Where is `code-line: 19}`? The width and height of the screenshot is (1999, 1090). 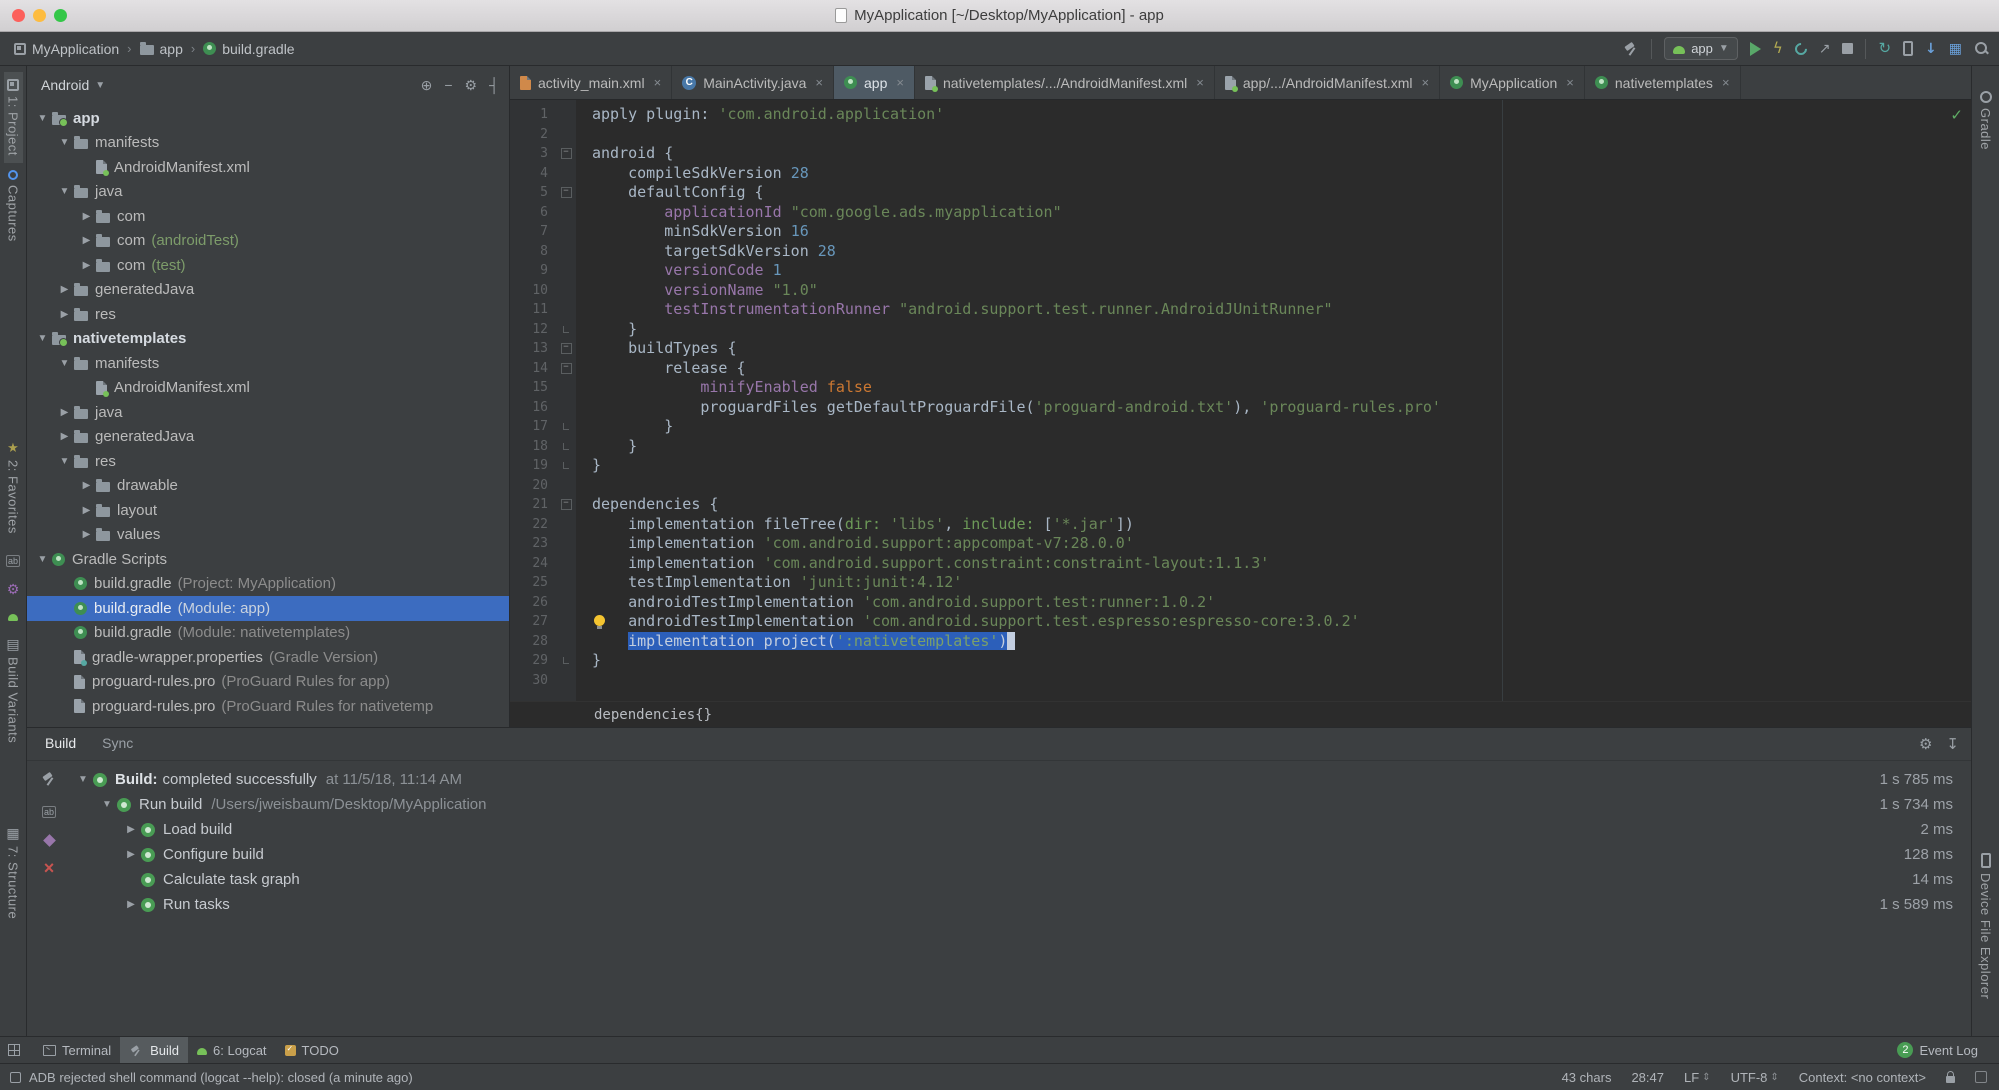 code-line: 19} is located at coordinates (1240, 466).